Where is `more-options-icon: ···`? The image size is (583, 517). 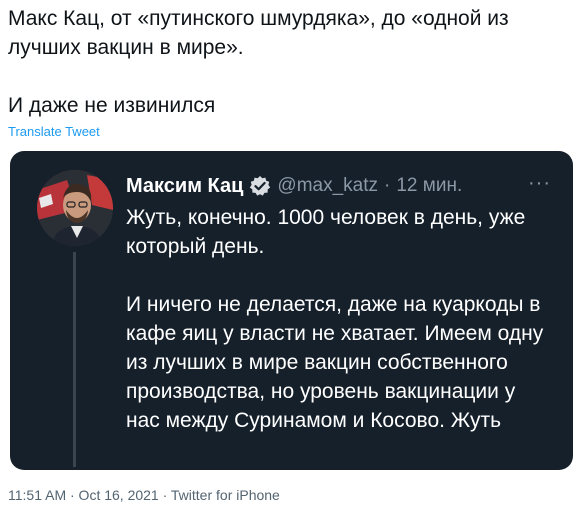
more-options-icon: ··· is located at coordinates (539, 183).